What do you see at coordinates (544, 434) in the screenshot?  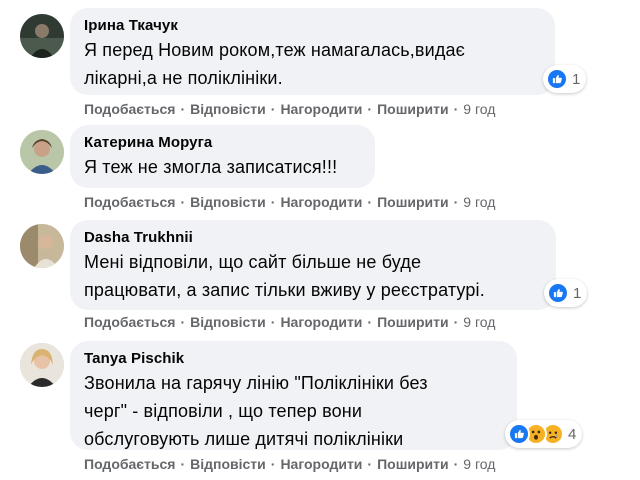 I see `reaction-summary: 4` at bounding box center [544, 434].